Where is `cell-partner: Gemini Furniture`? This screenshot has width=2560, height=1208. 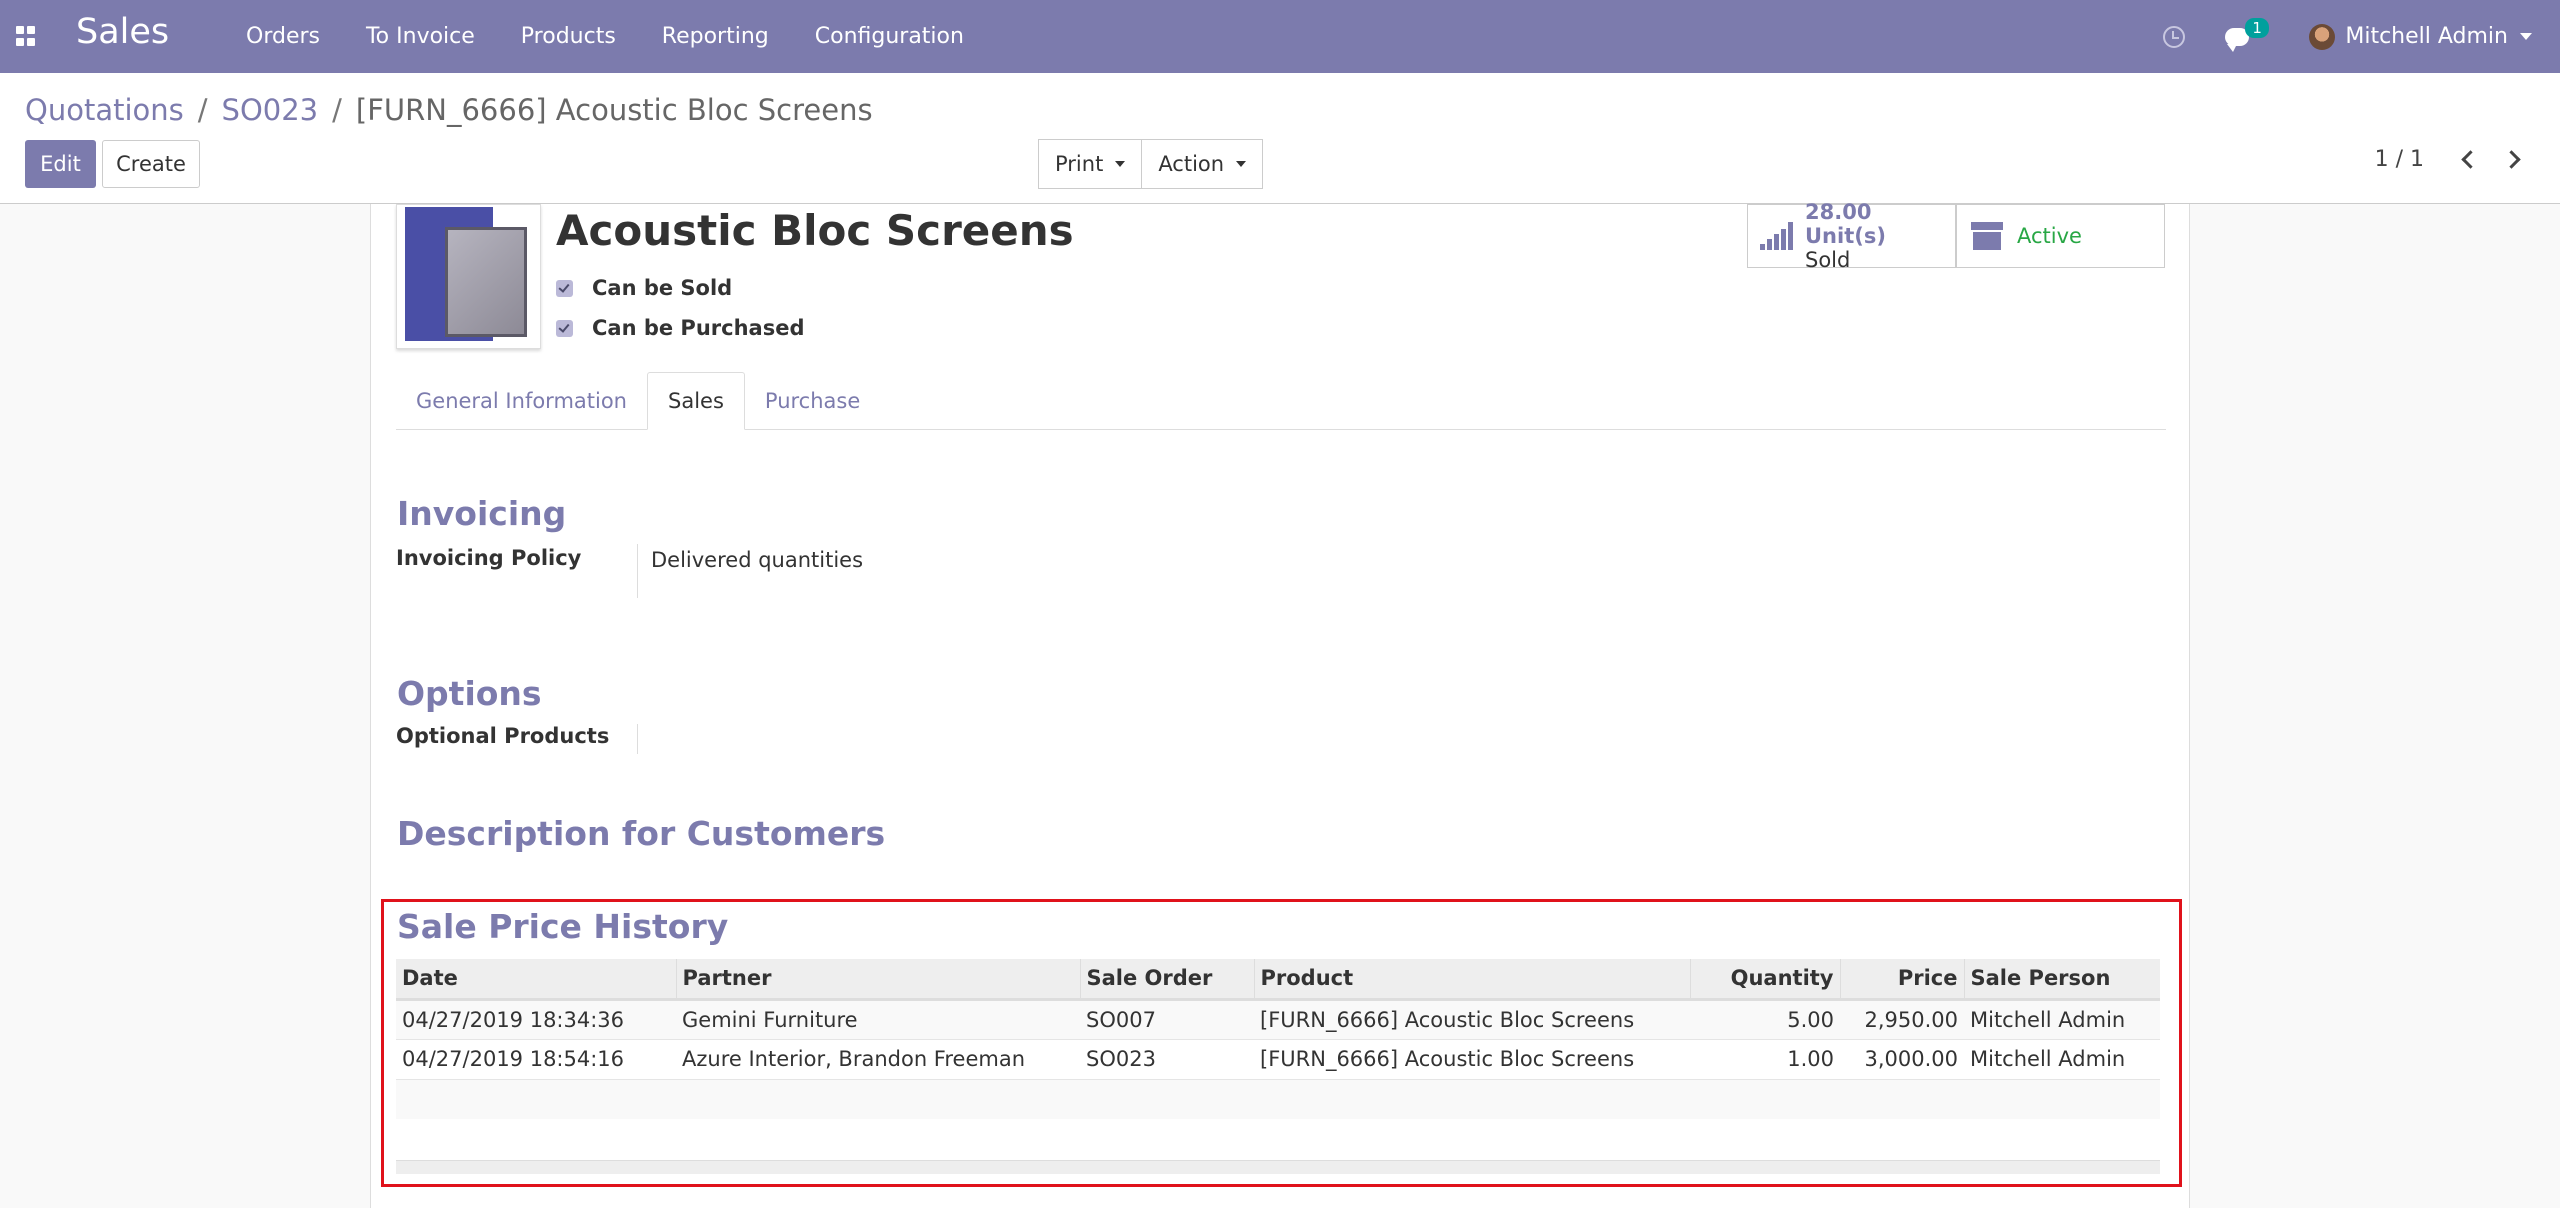 cell-partner: Gemini Furniture is located at coordinates (878, 1018).